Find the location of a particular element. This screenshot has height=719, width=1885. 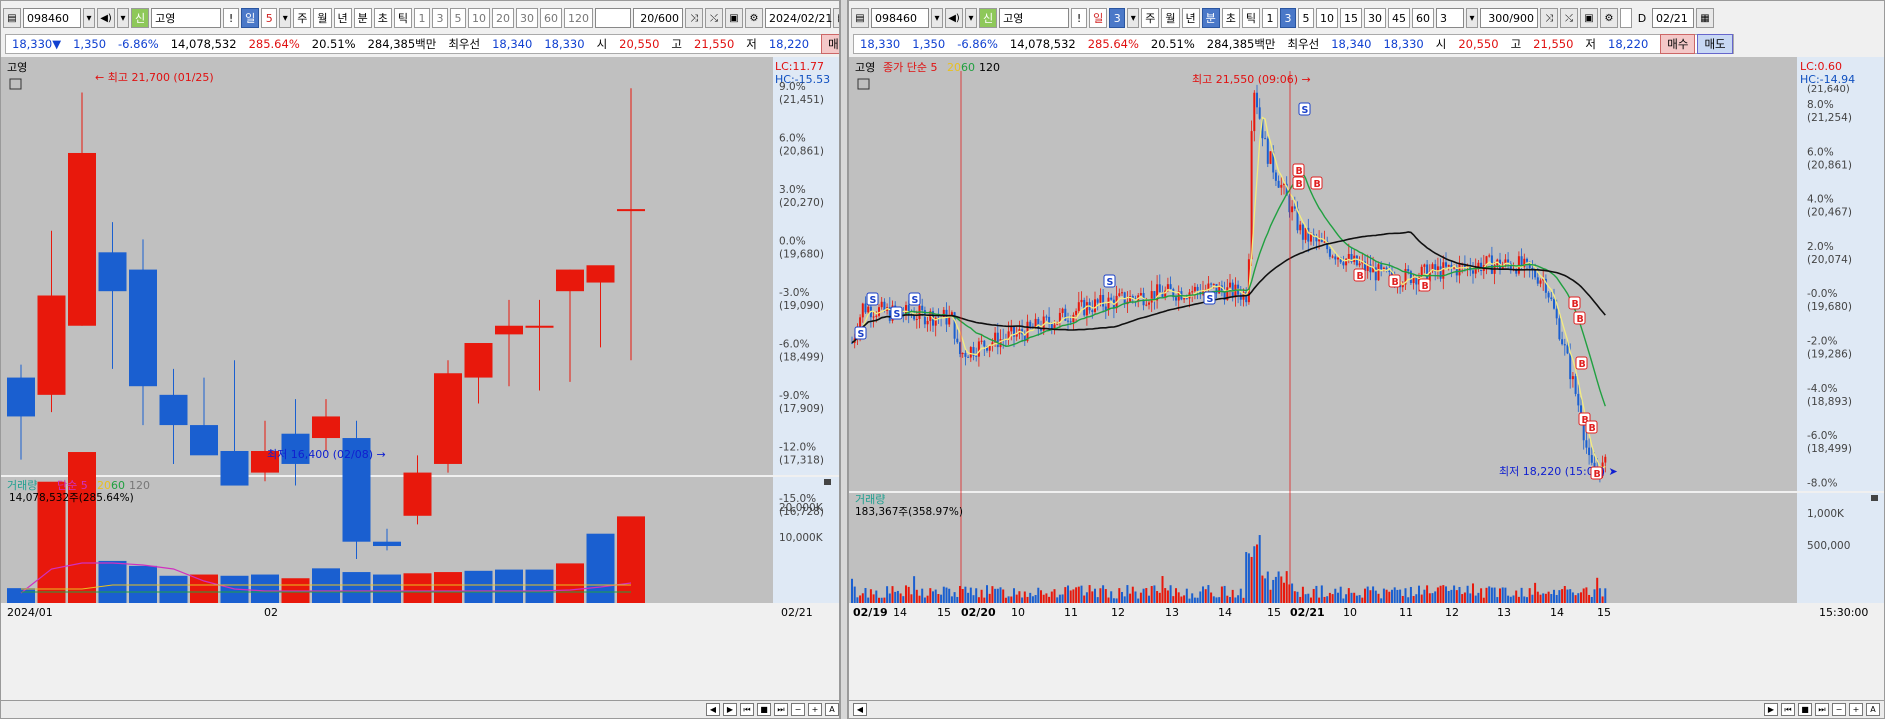

interval-btn-4: 20 is located at coordinates (503, 18).